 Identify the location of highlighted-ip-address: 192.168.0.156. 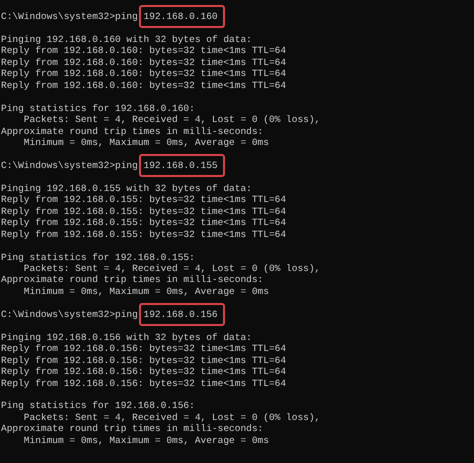
(181, 314).